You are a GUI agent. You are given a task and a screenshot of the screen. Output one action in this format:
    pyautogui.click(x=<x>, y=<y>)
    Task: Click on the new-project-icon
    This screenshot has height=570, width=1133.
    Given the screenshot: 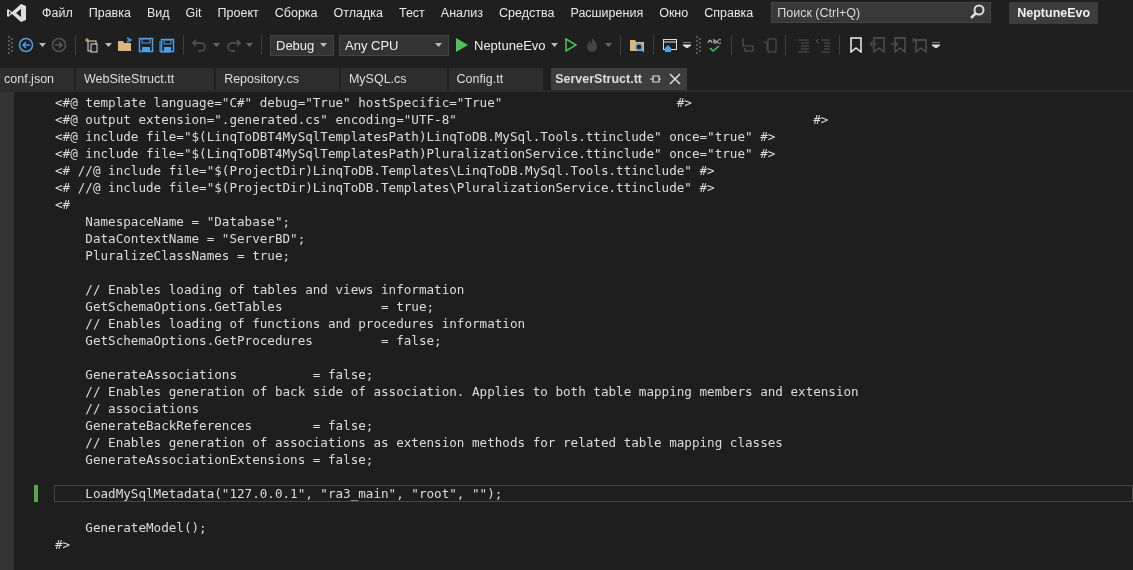 What is the action you would take?
    pyautogui.click(x=92, y=45)
    